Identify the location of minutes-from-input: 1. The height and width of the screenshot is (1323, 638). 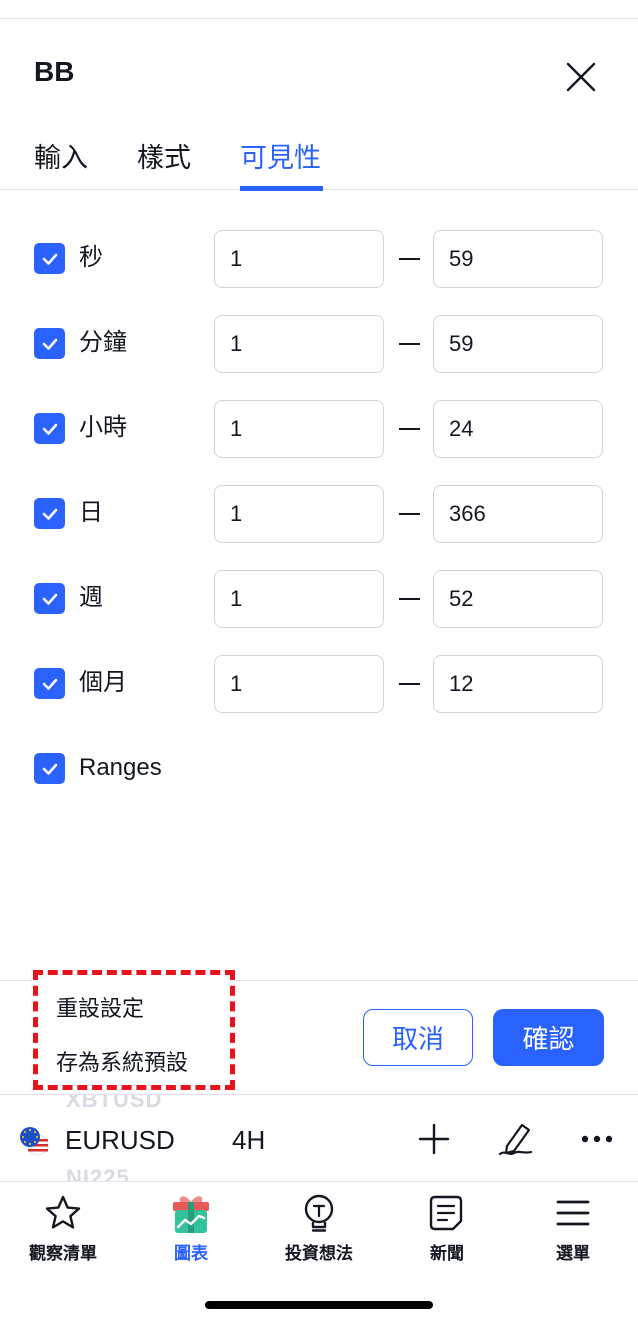
(299, 344).